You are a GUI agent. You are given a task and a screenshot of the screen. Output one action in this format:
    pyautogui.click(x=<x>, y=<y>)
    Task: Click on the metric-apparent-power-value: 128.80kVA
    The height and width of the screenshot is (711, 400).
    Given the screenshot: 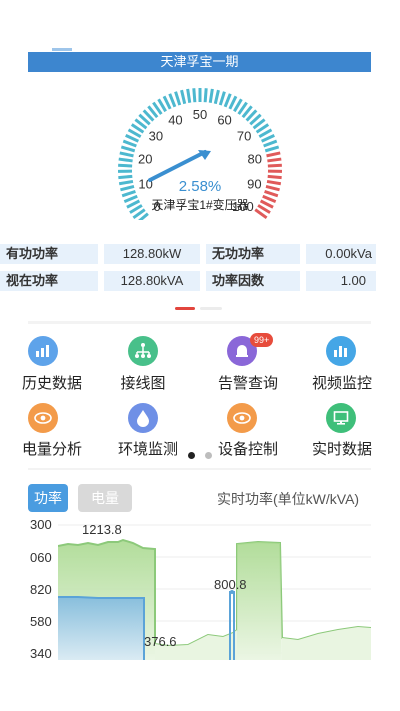 What is the action you would take?
    pyautogui.click(x=152, y=281)
    